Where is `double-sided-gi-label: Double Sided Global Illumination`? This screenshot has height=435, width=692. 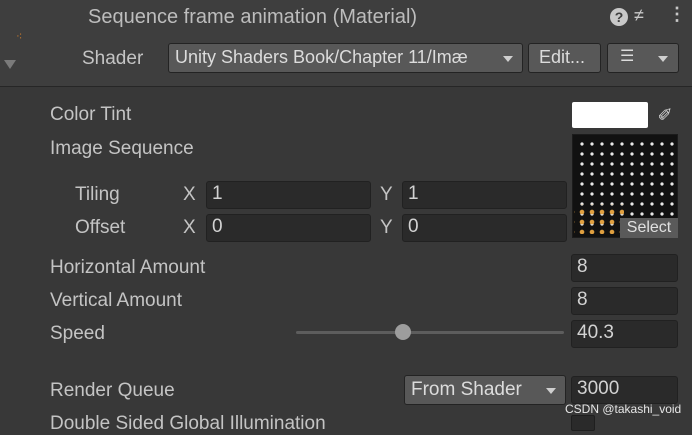 double-sided-gi-label: Double Sided Global Illumination is located at coordinates (188, 423).